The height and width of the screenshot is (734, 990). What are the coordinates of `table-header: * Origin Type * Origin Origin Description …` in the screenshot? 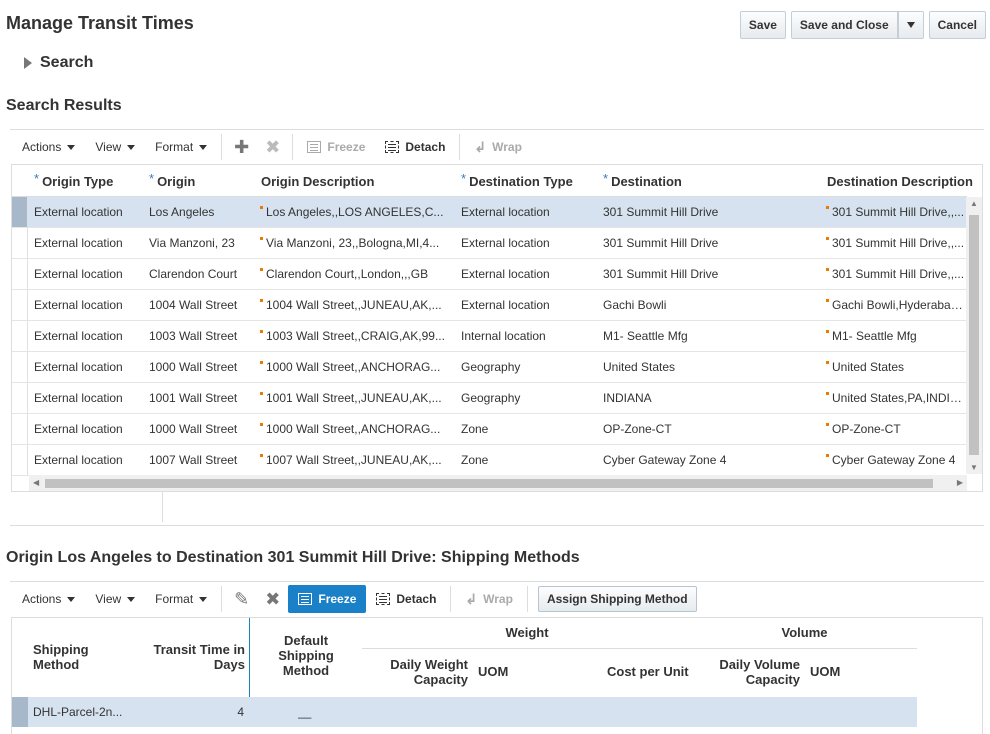 It's located at (492, 181).